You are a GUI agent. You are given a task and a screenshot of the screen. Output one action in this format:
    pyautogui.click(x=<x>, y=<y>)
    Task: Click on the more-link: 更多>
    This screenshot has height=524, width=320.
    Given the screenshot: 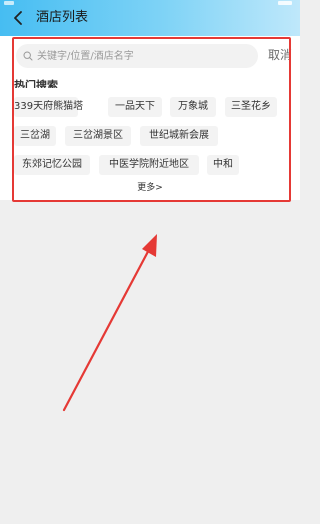 What is the action you would take?
    pyautogui.click(x=150, y=188)
    